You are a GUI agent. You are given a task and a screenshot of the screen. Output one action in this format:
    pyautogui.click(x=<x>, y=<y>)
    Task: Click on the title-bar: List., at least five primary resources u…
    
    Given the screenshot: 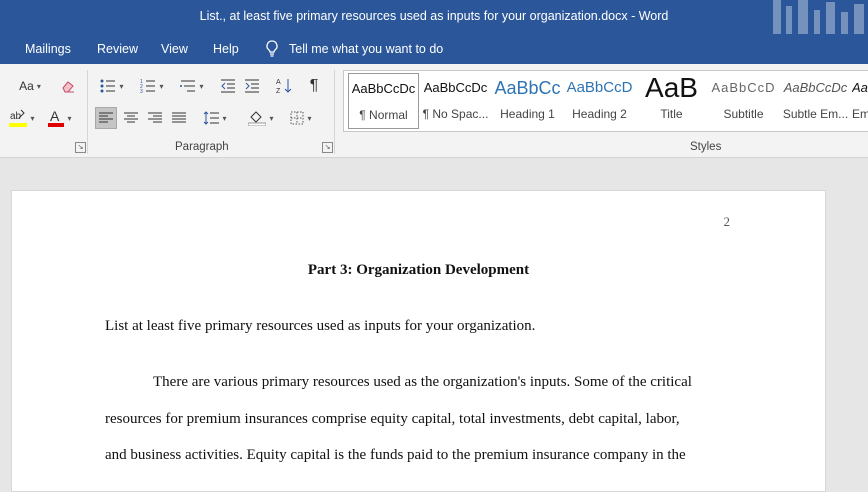 What is the action you would take?
    pyautogui.click(x=434, y=17)
    